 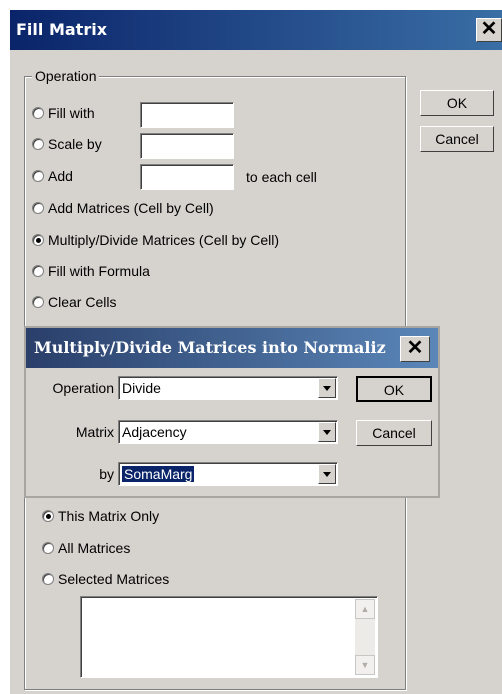 What do you see at coordinates (187, 177) in the screenshot?
I see `add-input` at bounding box center [187, 177].